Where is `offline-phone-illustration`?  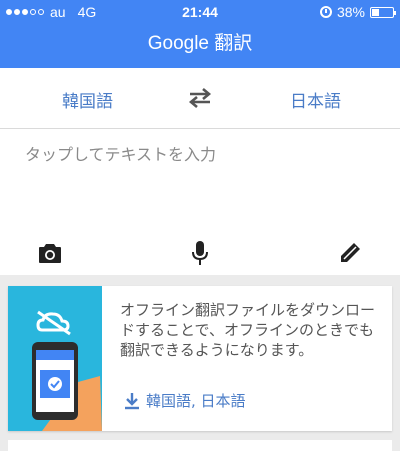
offline-phone-illustration is located at coordinates (67, 370).